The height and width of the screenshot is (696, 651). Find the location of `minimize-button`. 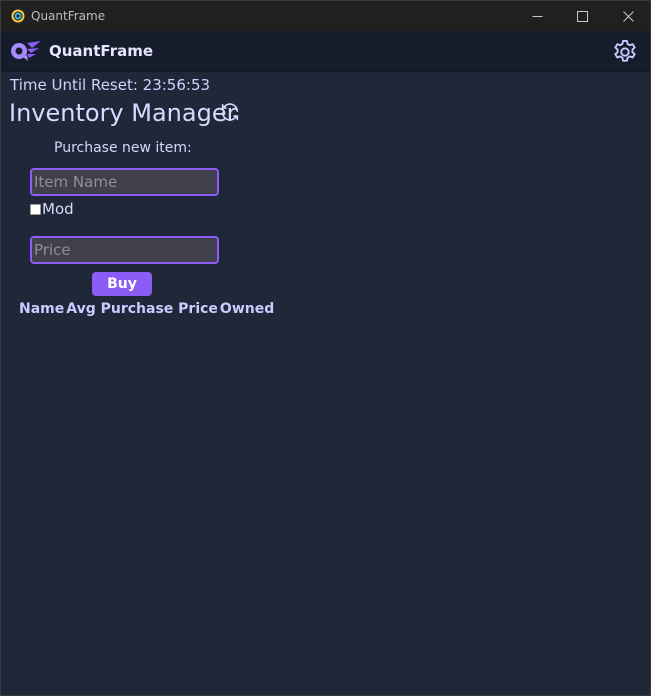

minimize-button is located at coordinates (537, 16).